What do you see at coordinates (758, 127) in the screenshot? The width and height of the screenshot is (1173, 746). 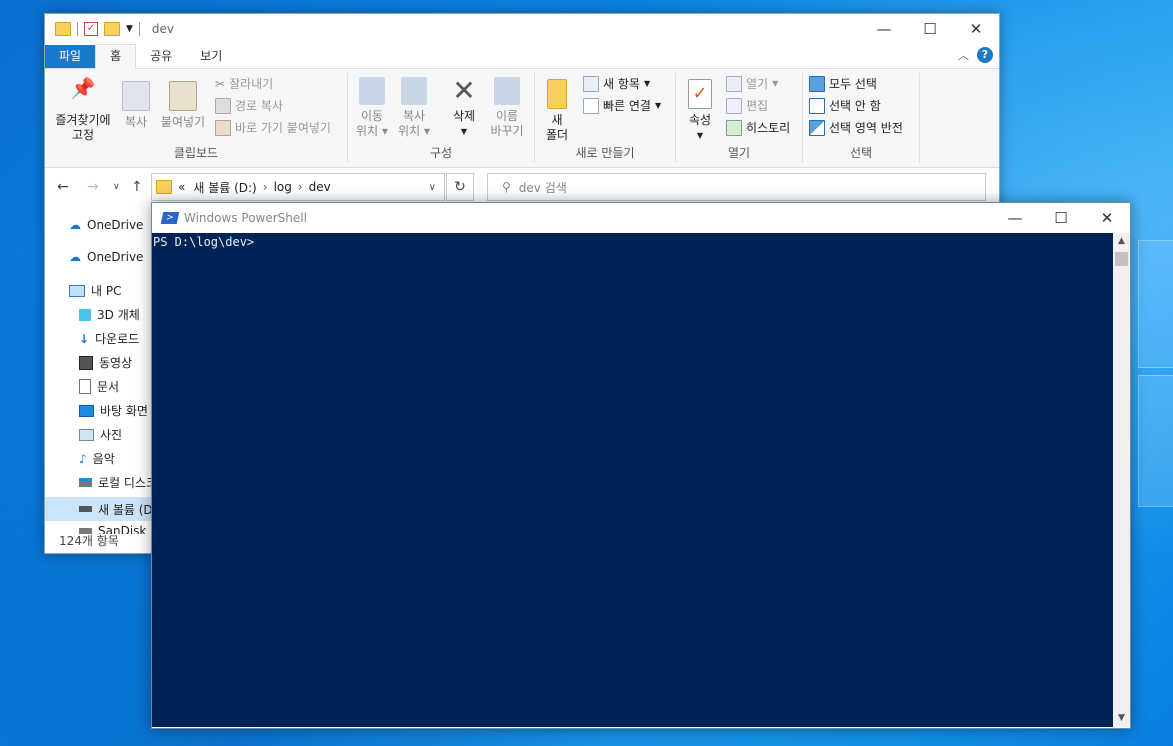 I see `history-button: 히스토리` at bounding box center [758, 127].